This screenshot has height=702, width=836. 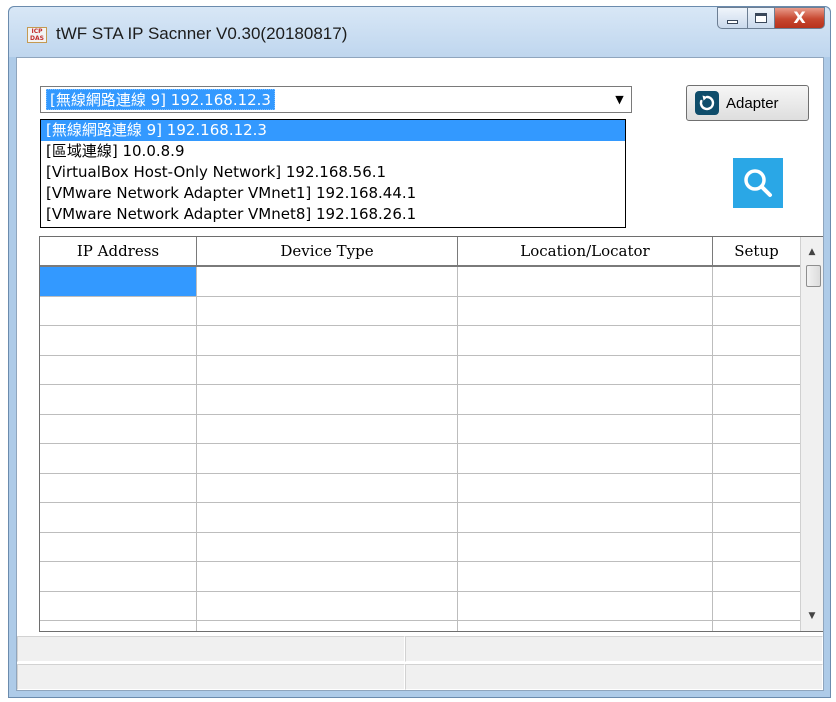 What do you see at coordinates (336, 99) in the screenshot?
I see `adapter-select: [無線網路連線 9] 192.168.12.3 ▼` at bounding box center [336, 99].